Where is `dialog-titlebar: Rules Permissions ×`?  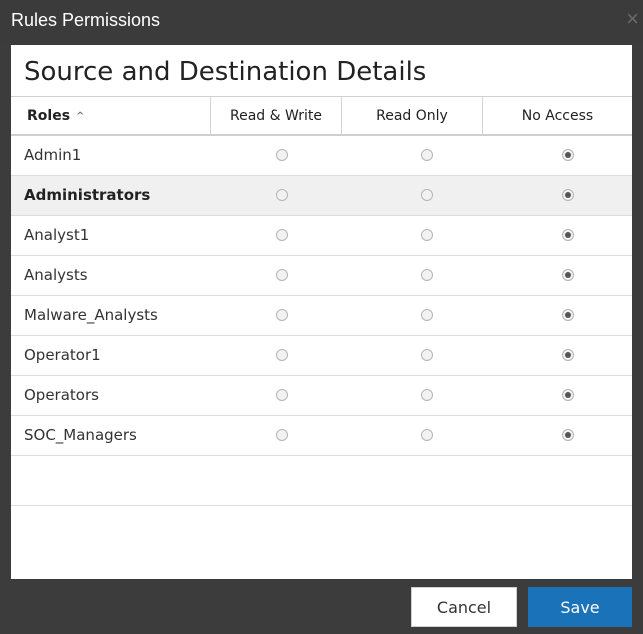
dialog-titlebar: Rules Permissions × is located at coordinates (321, 22).